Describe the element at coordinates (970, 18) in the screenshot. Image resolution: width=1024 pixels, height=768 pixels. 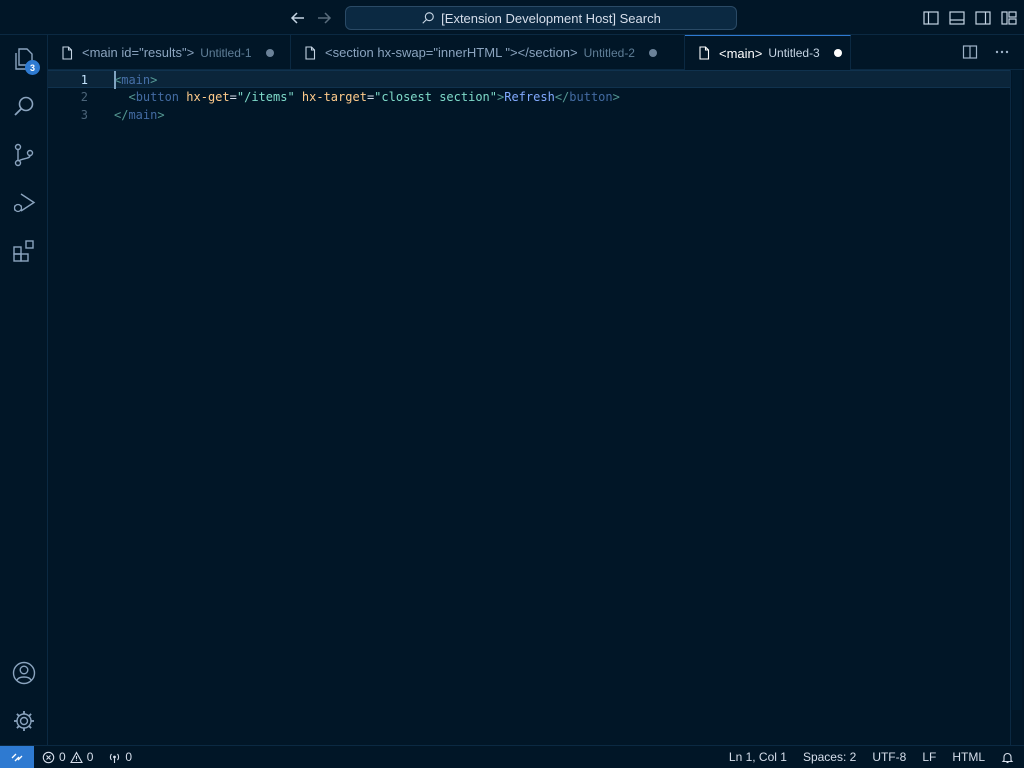
I see `layout-controls` at that location.